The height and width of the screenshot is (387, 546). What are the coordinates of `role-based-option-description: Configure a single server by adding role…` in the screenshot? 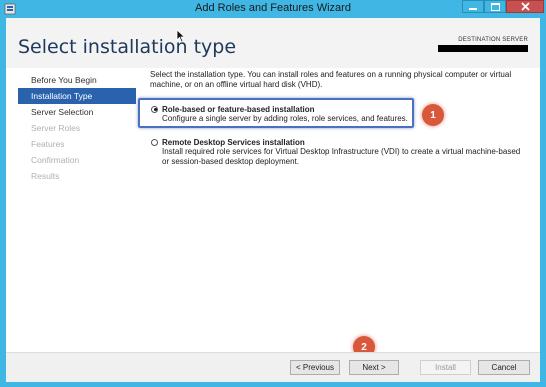 It's located at (285, 118).